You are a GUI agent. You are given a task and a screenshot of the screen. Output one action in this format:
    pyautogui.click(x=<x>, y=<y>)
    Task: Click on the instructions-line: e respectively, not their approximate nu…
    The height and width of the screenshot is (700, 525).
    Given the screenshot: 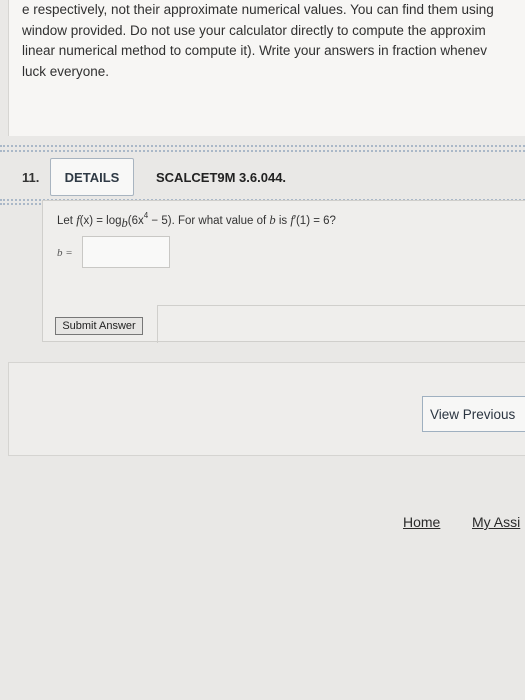 What is the action you would take?
    pyautogui.click(x=258, y=9)
    